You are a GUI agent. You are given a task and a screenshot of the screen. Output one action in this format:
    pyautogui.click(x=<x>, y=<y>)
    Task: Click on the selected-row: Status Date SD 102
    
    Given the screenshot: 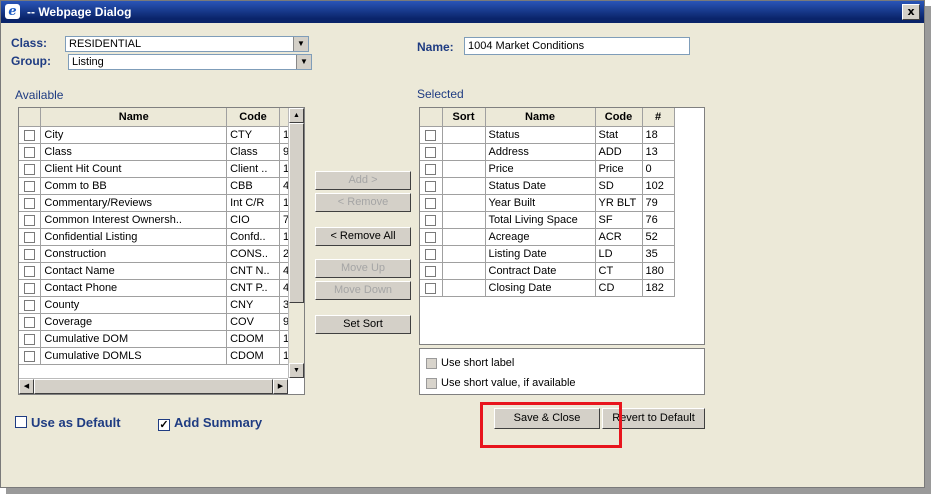 What is the action you would take?
    pyautogui.click(x=547, y=186)
    